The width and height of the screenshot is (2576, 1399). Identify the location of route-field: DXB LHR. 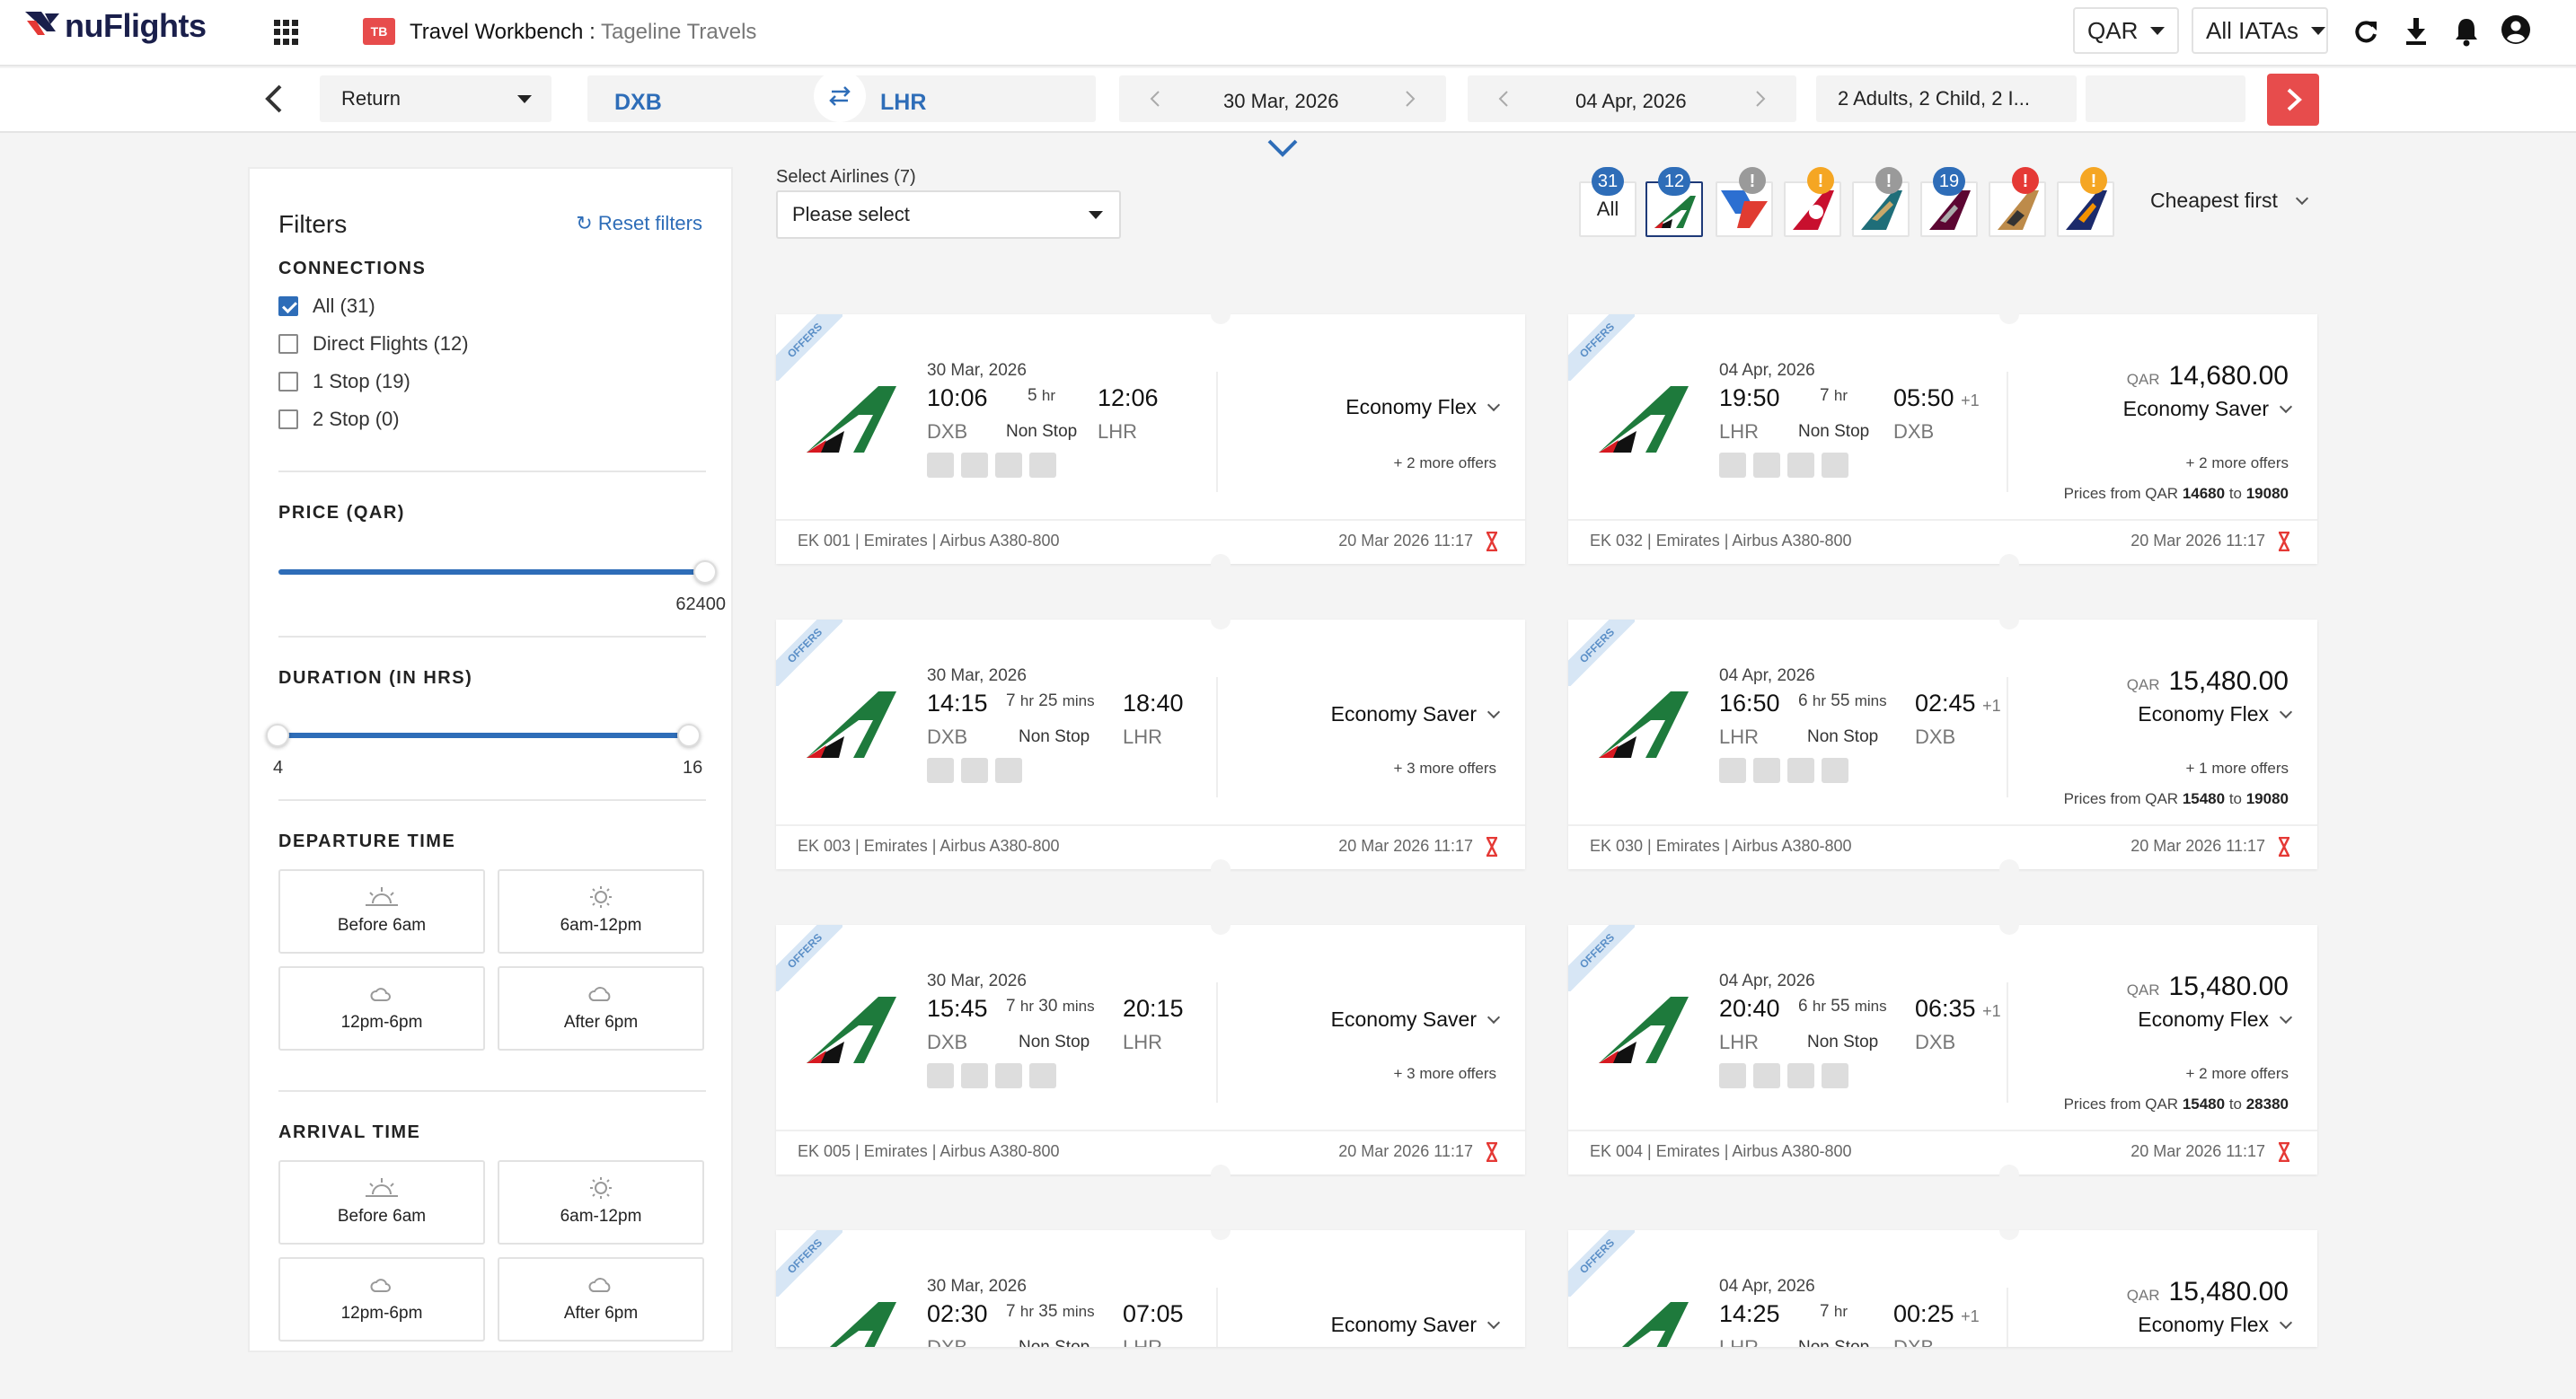
(841, 96).